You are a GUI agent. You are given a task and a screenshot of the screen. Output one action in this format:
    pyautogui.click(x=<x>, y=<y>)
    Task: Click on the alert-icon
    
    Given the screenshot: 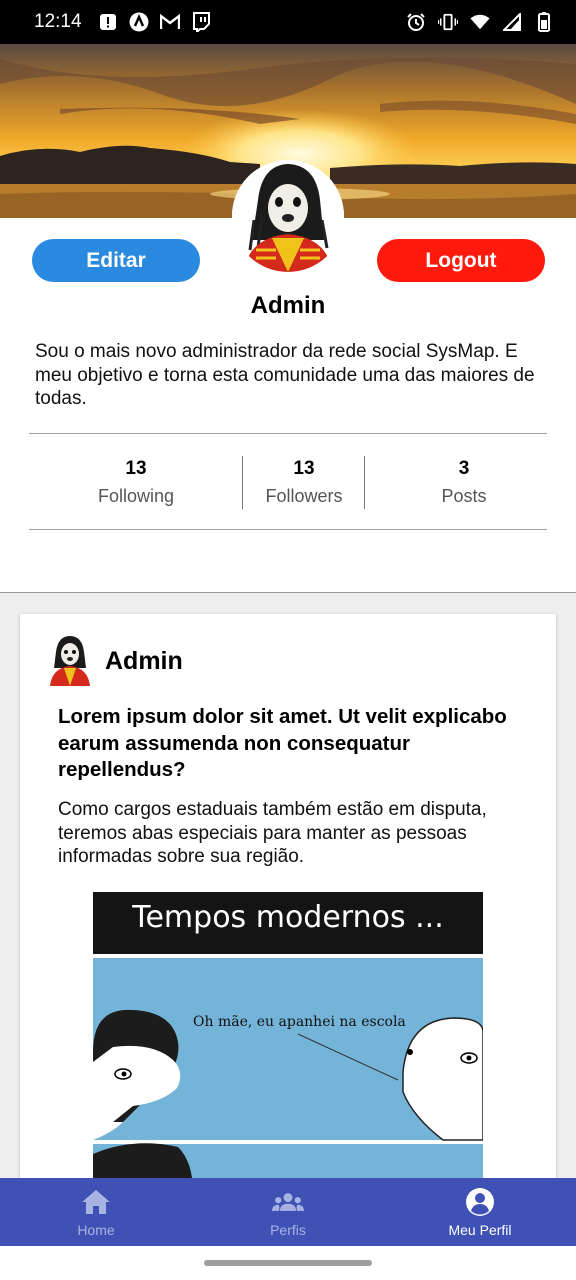 What is the action you would take?
    pyautogui.click(x=108, y=22)
    